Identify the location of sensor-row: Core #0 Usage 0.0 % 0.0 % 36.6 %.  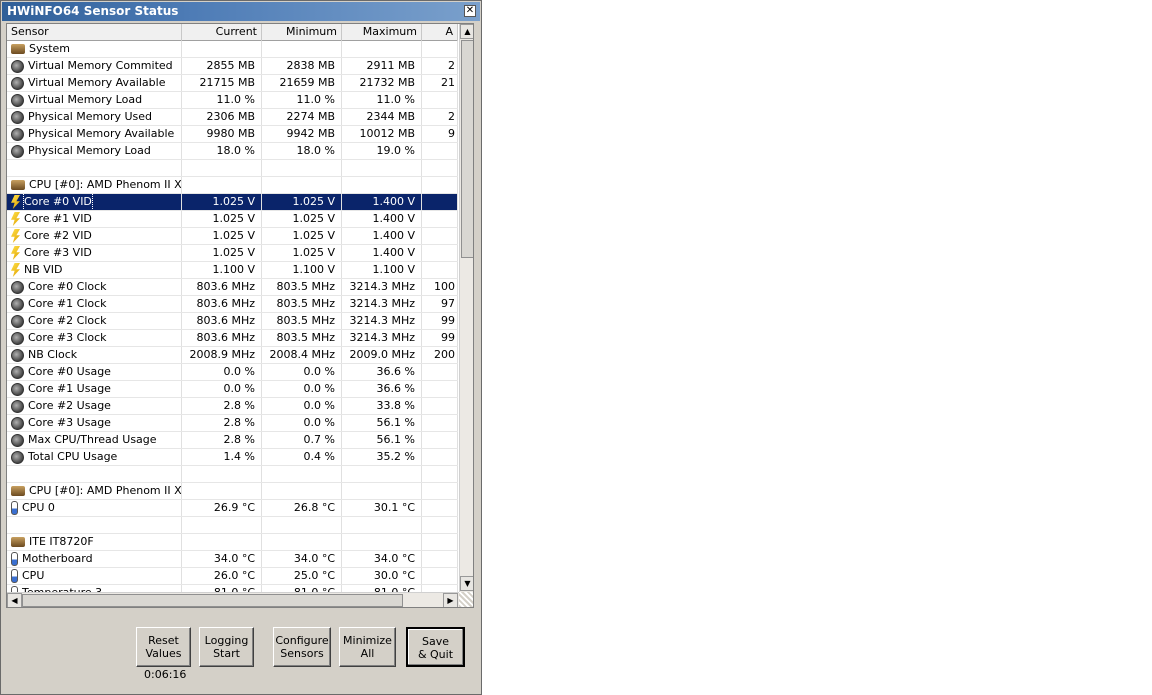
(232, 372).